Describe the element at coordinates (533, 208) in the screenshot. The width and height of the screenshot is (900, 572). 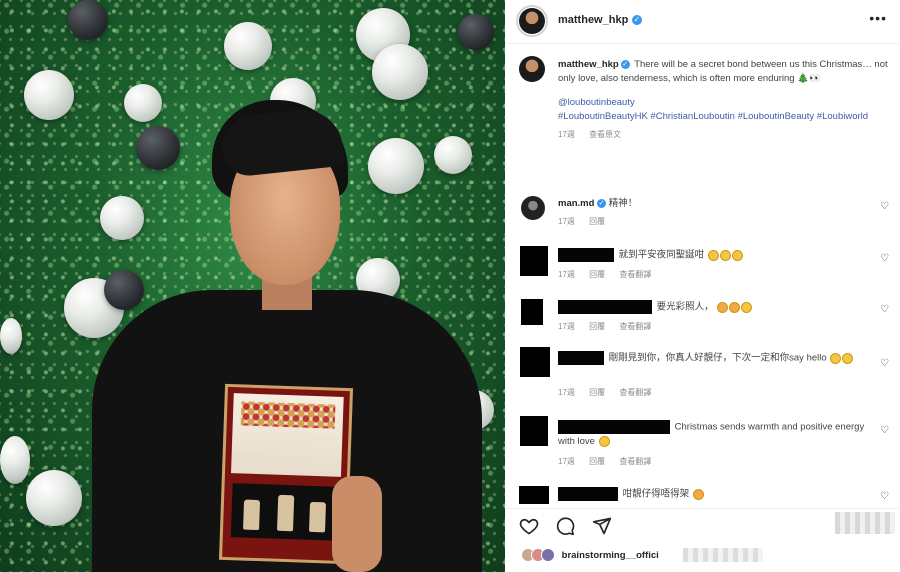
I see `comment-avatar` at that location.